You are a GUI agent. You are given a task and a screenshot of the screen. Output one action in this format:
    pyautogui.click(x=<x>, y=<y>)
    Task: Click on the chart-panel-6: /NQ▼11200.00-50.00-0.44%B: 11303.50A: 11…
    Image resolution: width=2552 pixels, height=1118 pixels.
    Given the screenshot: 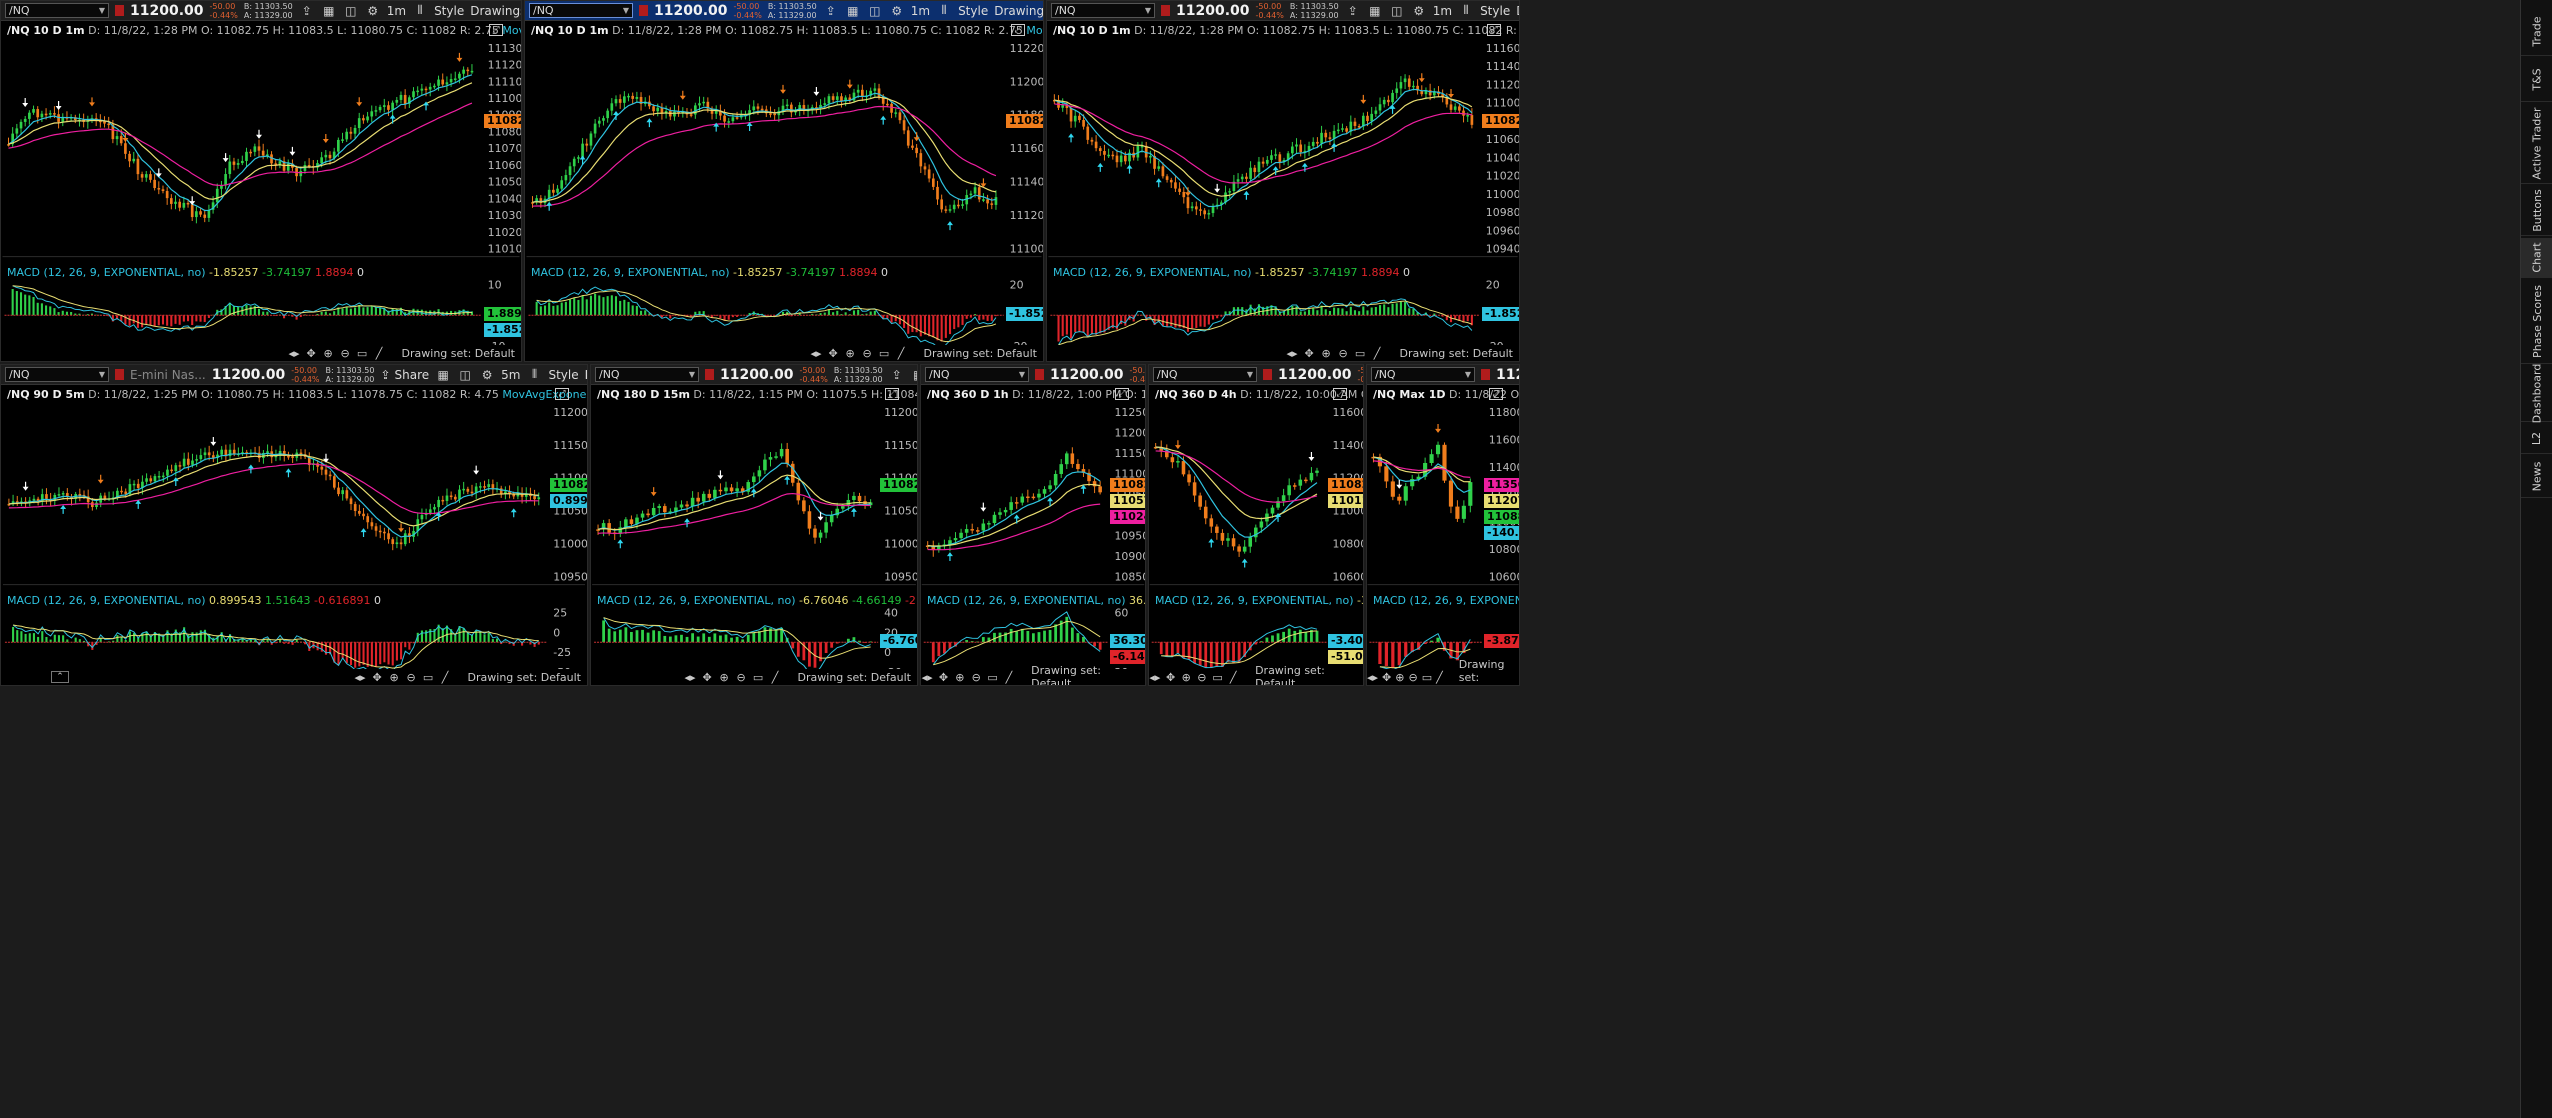 What is the action you would take?
    pyautogui.click(x=1033, y=525)
    